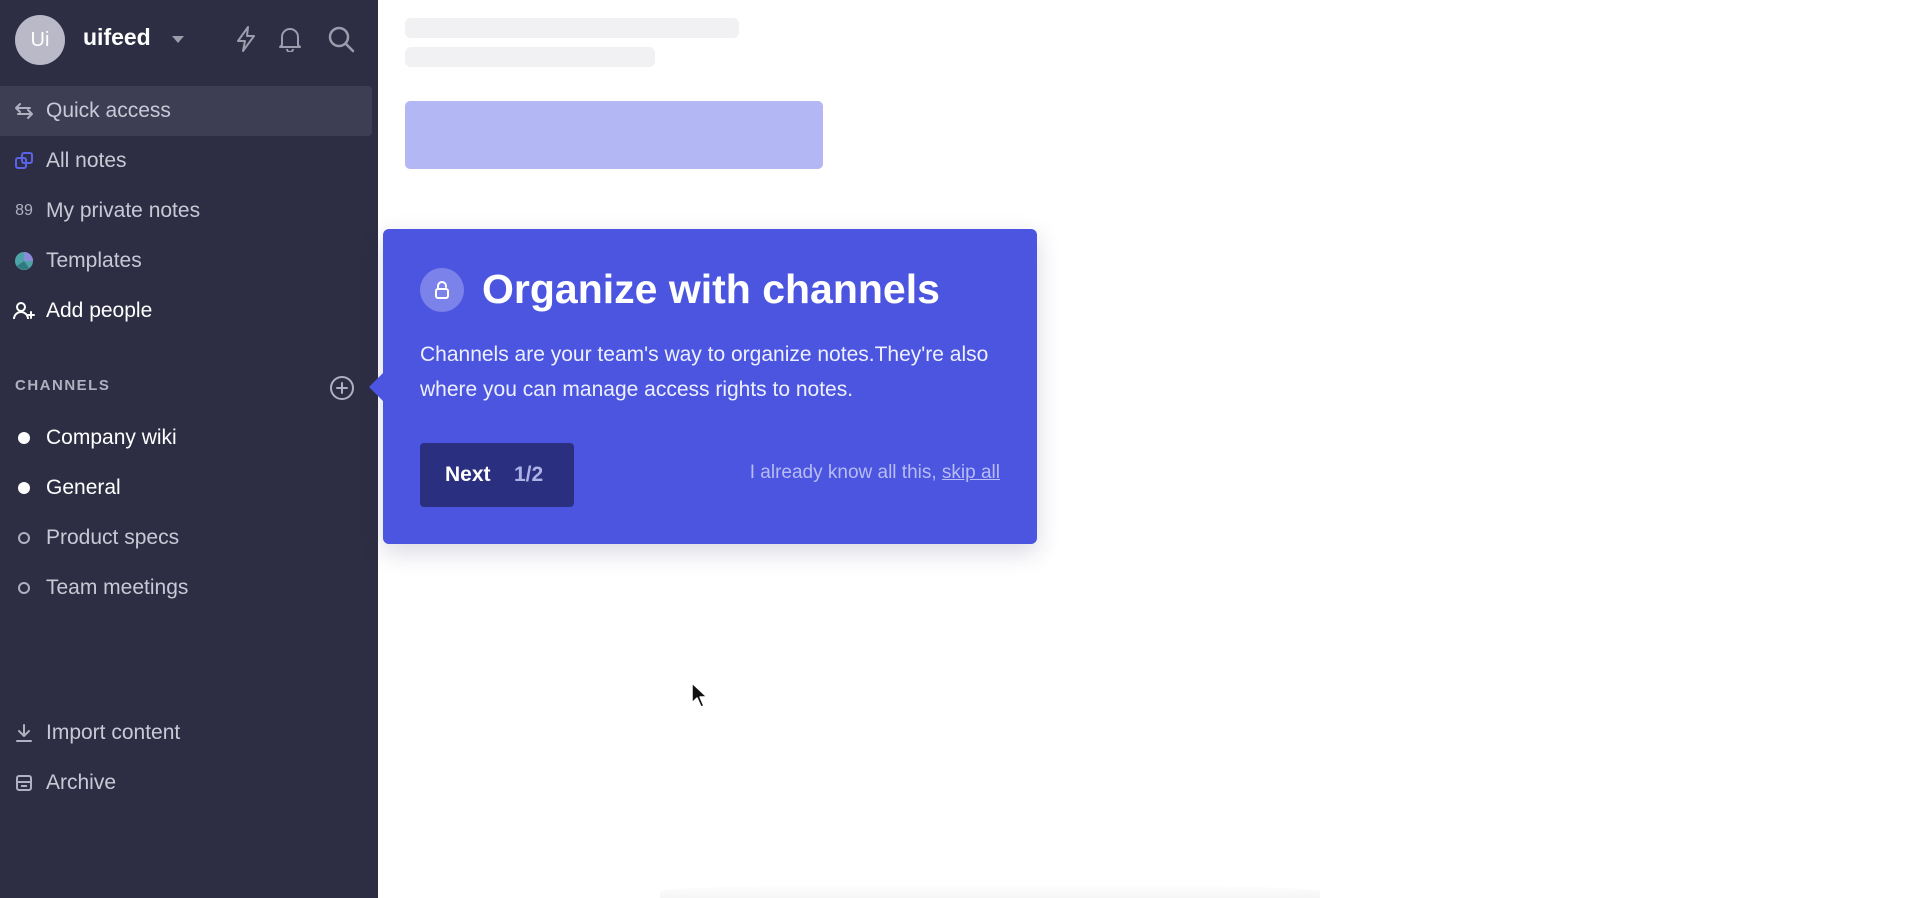  Describe the element at coordinates (24, 161) in the screenshot. I see `copy-notes-icon` at that location.